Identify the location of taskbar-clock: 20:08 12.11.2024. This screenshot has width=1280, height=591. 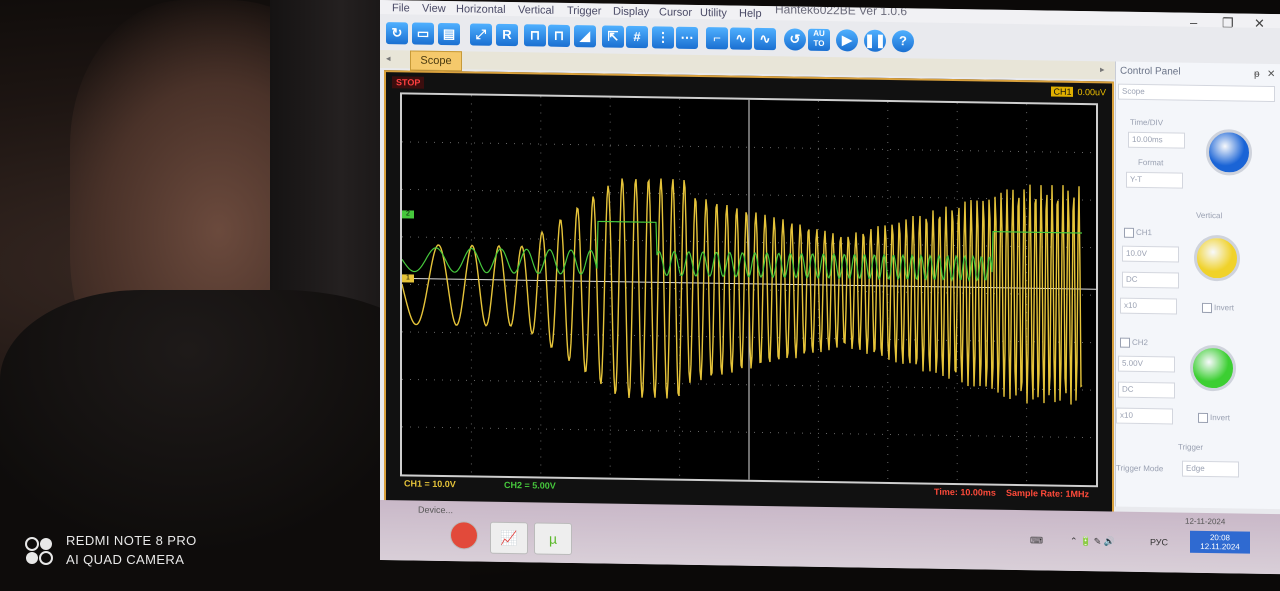
(1220, 542).